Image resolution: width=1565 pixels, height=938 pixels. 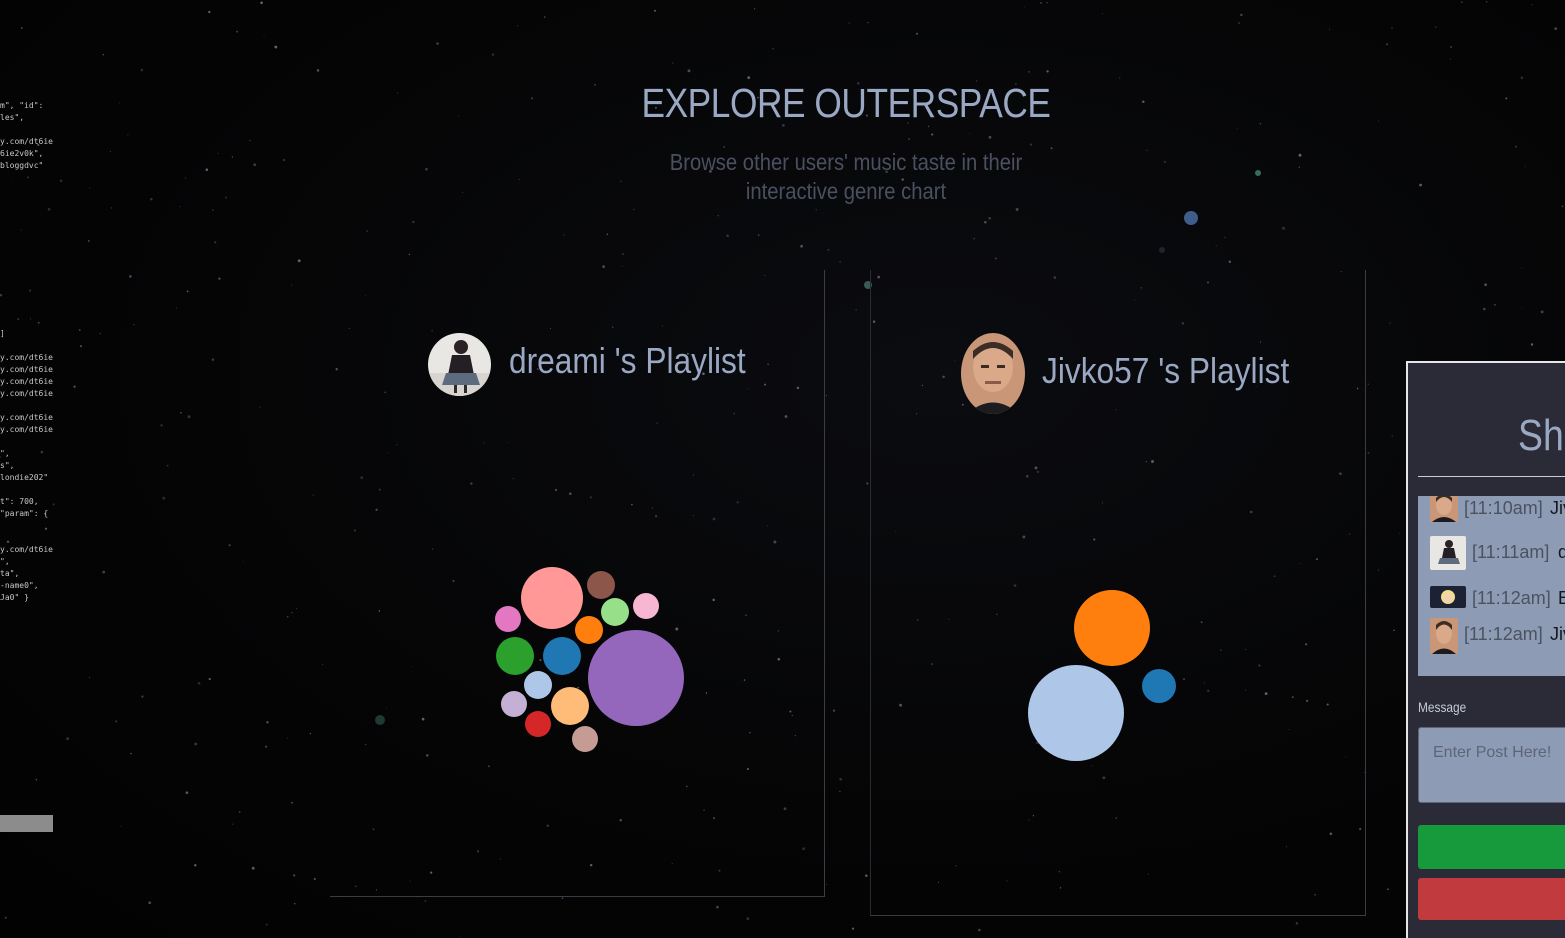 What do you see at coordinates (14, 597) in the screenshot?
I see `code-line: Ja0" }` at bounding box center [14, 597].